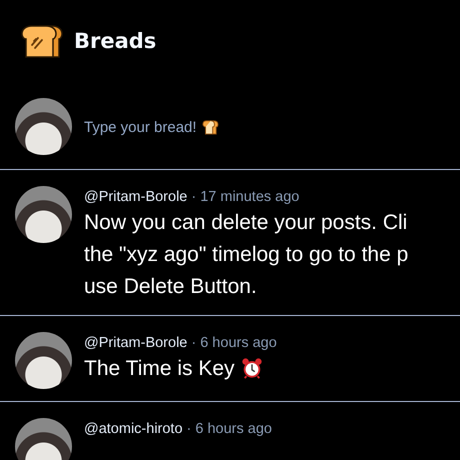  I want to click on avatar, so click(43, 439).